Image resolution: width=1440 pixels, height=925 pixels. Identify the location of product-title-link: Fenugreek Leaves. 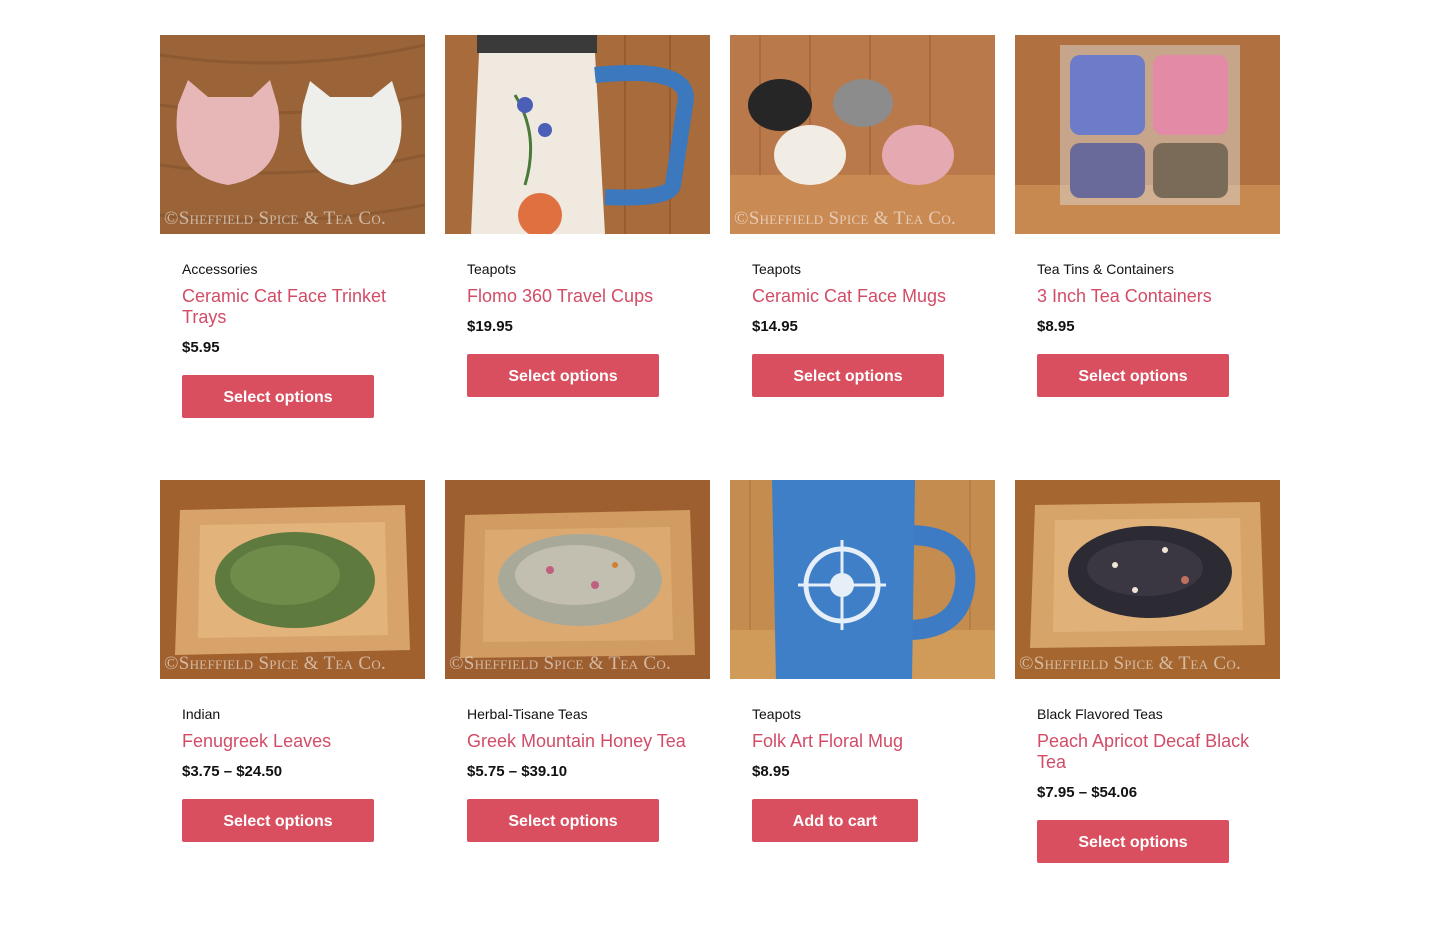
(292, 741).